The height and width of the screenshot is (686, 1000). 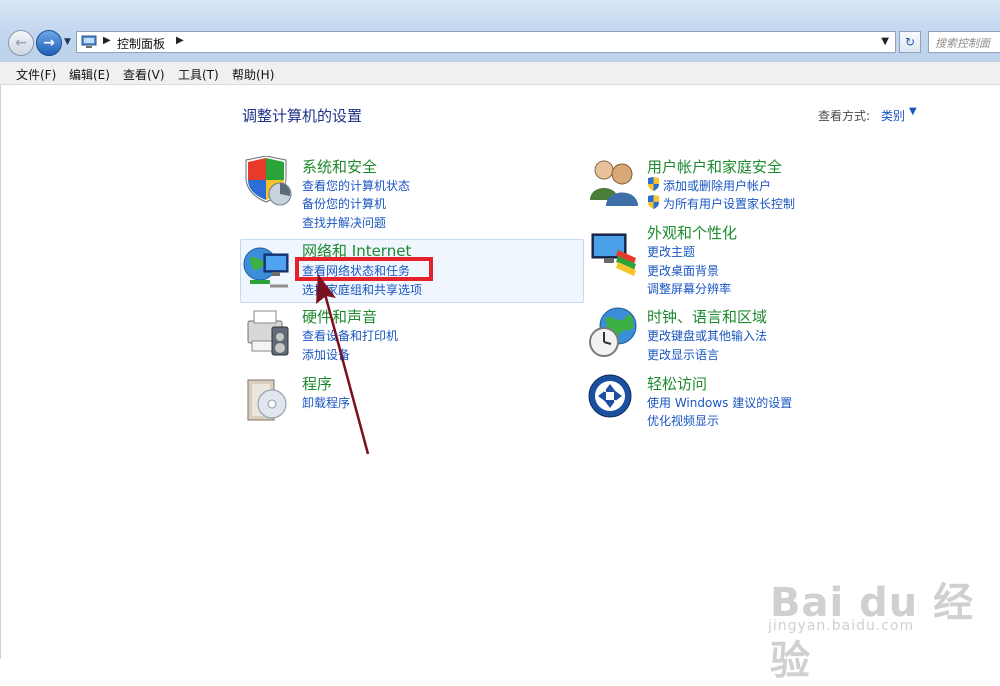 I want to click on watermark-url: jingyan.baidu.com, so click(x=841, y=626).